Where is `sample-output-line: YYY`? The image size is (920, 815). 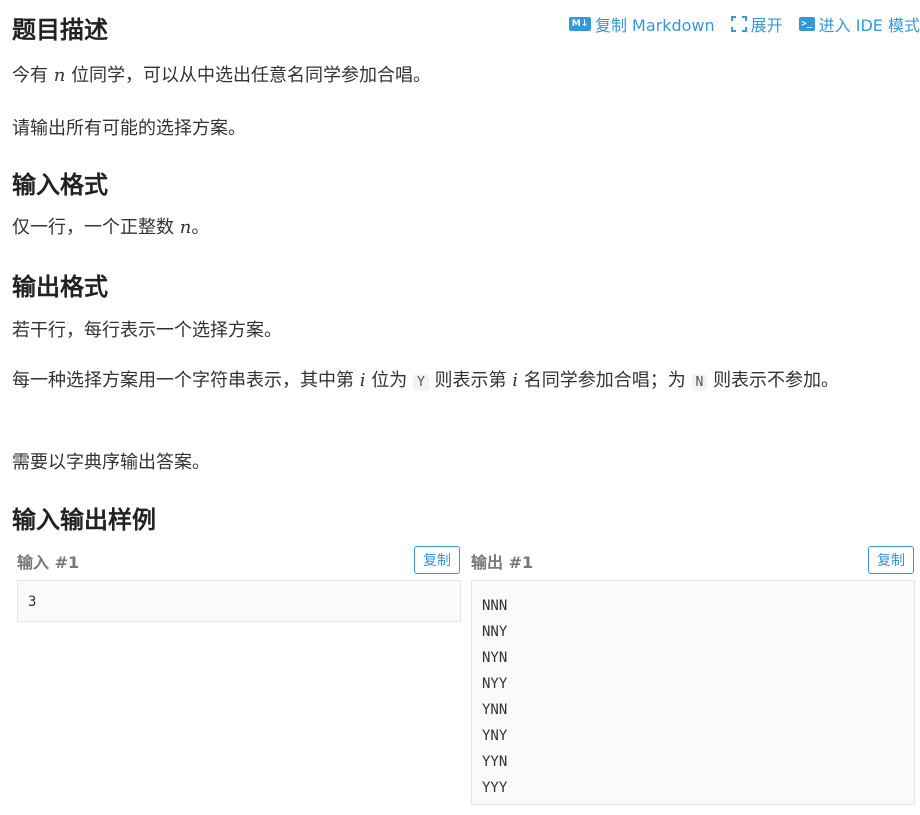
sample-output-line: YYY is located at coordinates (495, 788).